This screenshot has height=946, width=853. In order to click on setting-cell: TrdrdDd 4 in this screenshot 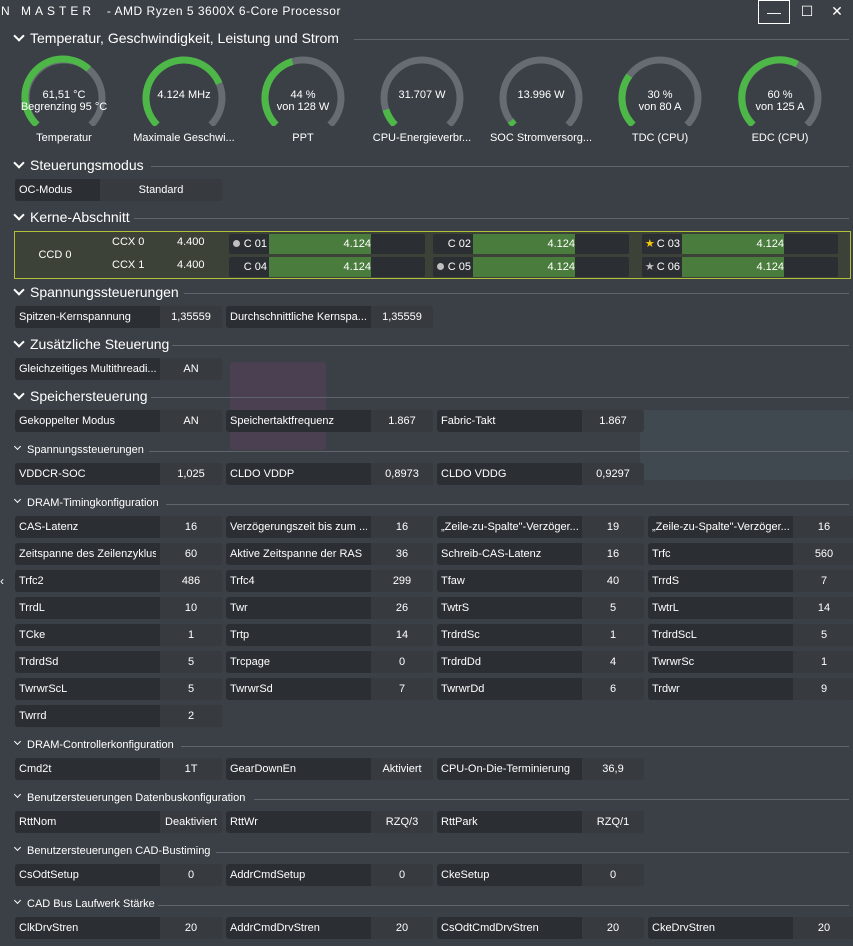, I will do `click(540, 662)`.